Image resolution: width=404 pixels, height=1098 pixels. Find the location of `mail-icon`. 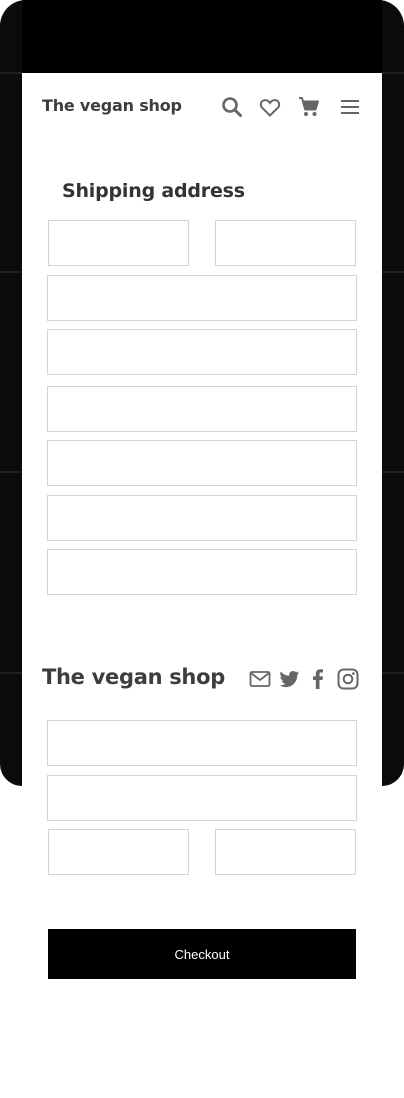

mail-icon is located at coordinates (260, 679).